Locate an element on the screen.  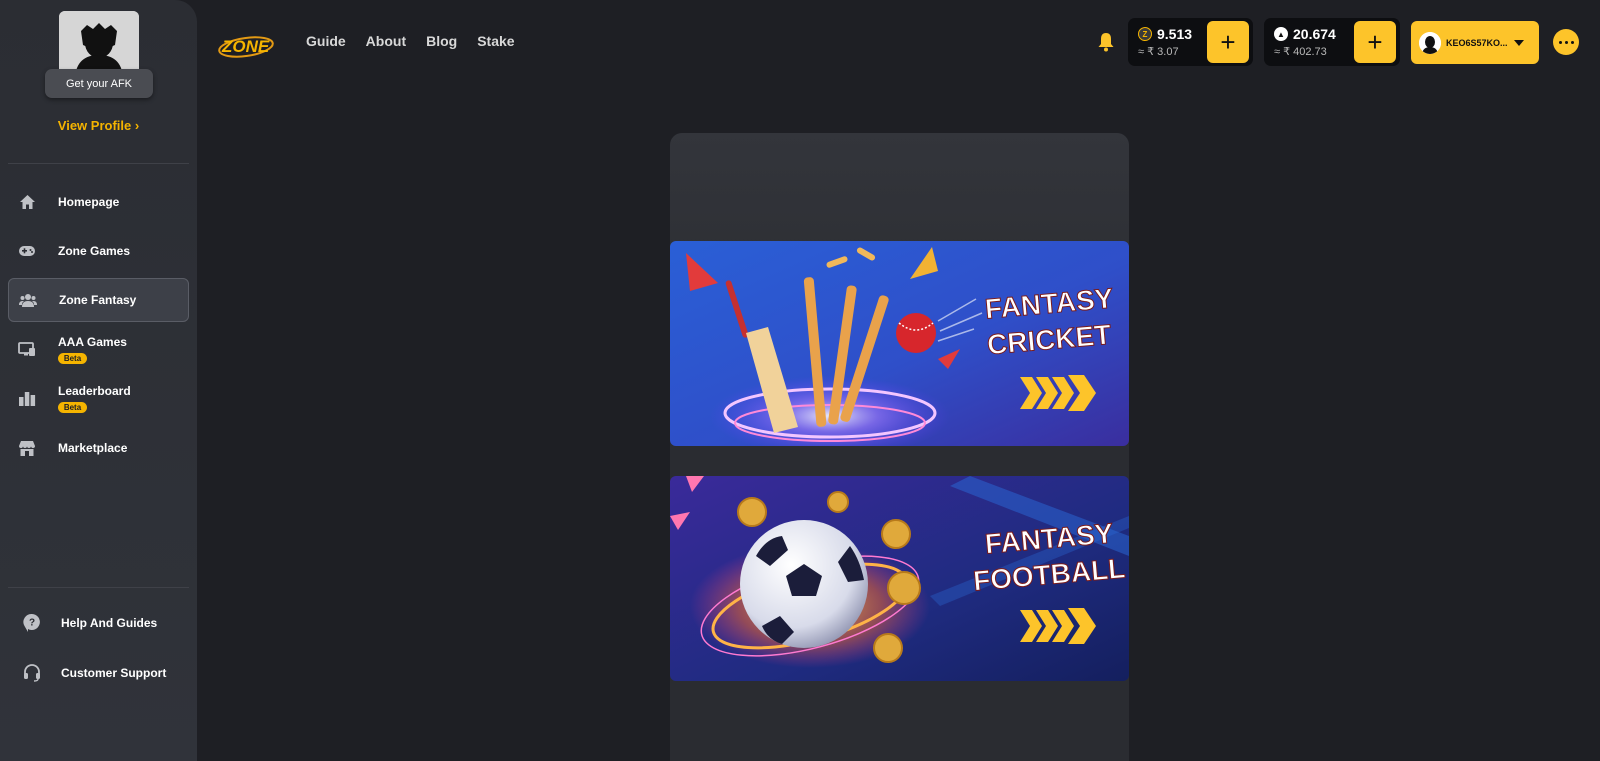
zone-logo: ZONE is located at coordinates (248, 45).